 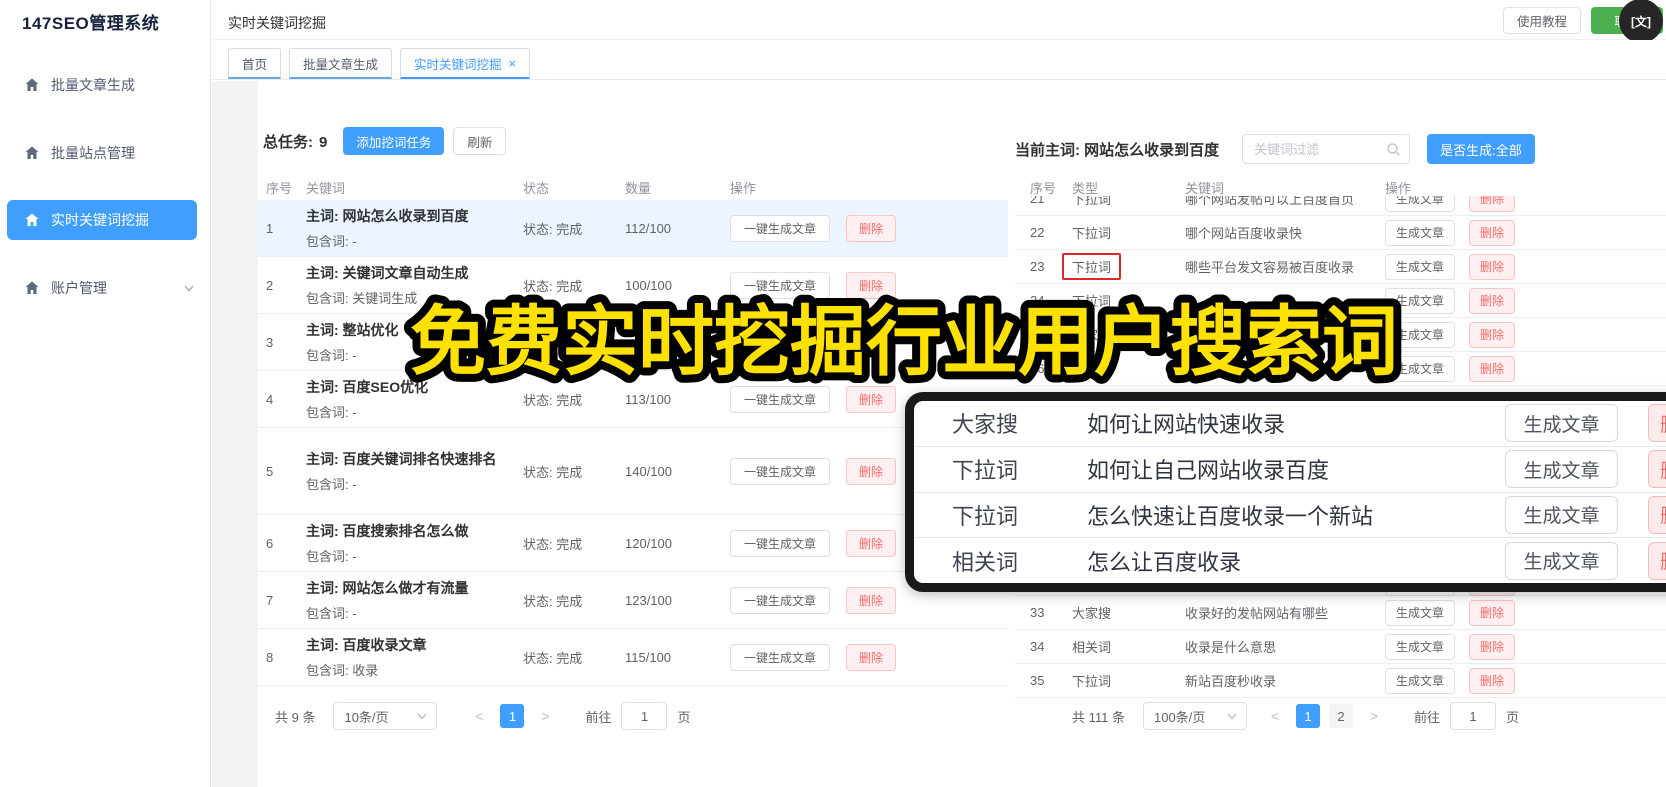 What do you see at coordinates (367, 386) in the screenshot?
I see `task-main-keyword: 主词: 百度SEO优化` at bounding box center [367, 386].